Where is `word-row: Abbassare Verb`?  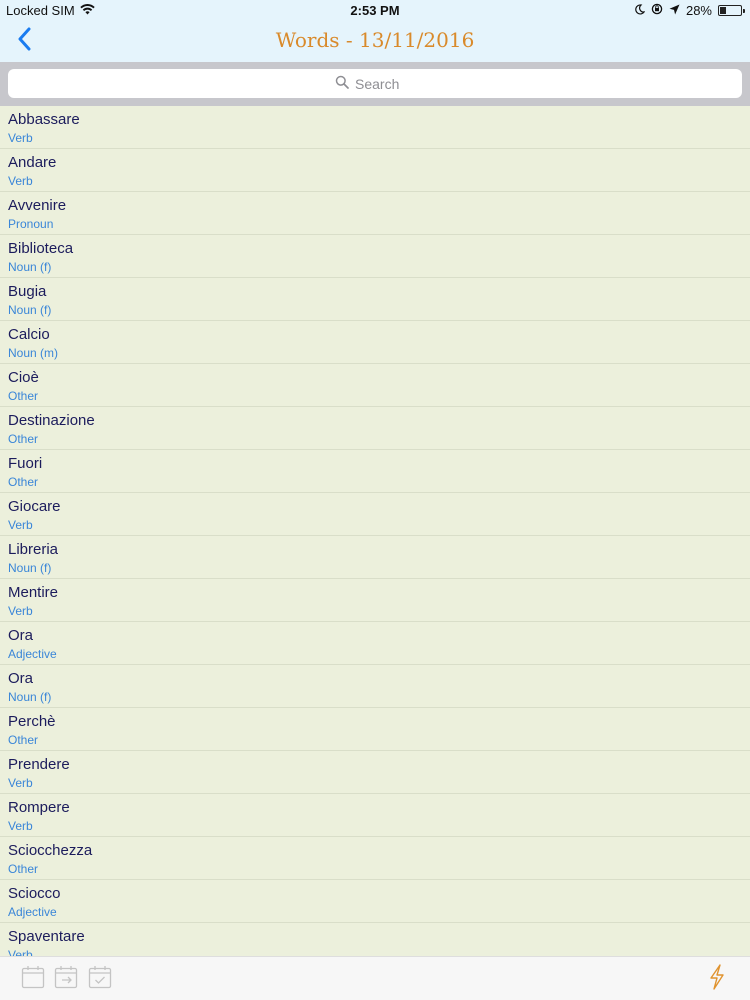 word-row: Abbassare Verb is located at coordinates (375, 127).